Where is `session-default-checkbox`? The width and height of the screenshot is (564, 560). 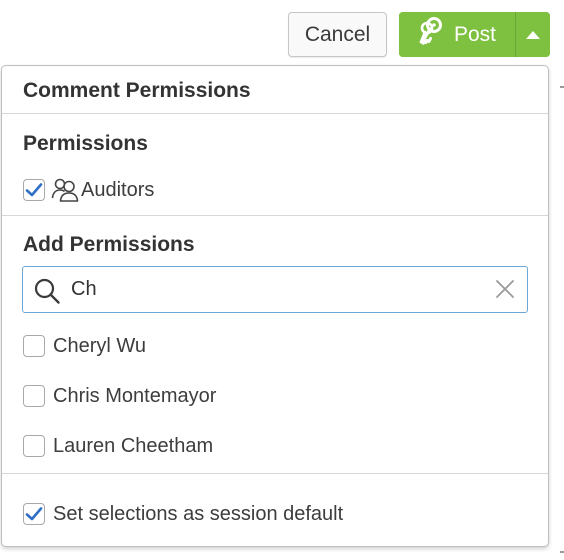 session-default-checkbox is located at coordinates (34, 514).